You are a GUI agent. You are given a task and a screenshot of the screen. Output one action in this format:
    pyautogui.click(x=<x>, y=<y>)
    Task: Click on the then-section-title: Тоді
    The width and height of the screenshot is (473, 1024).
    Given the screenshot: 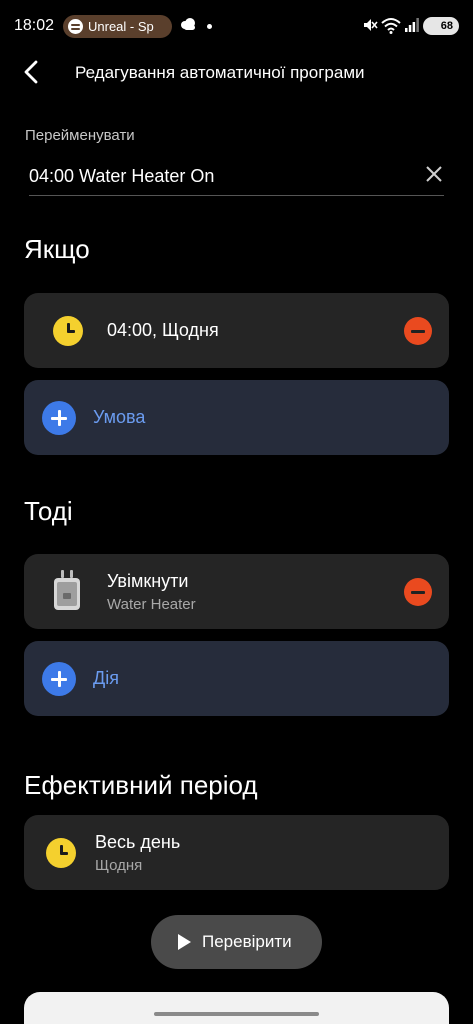 What is the action you would take?
    pyautogui.click(x=48, y=511)
    